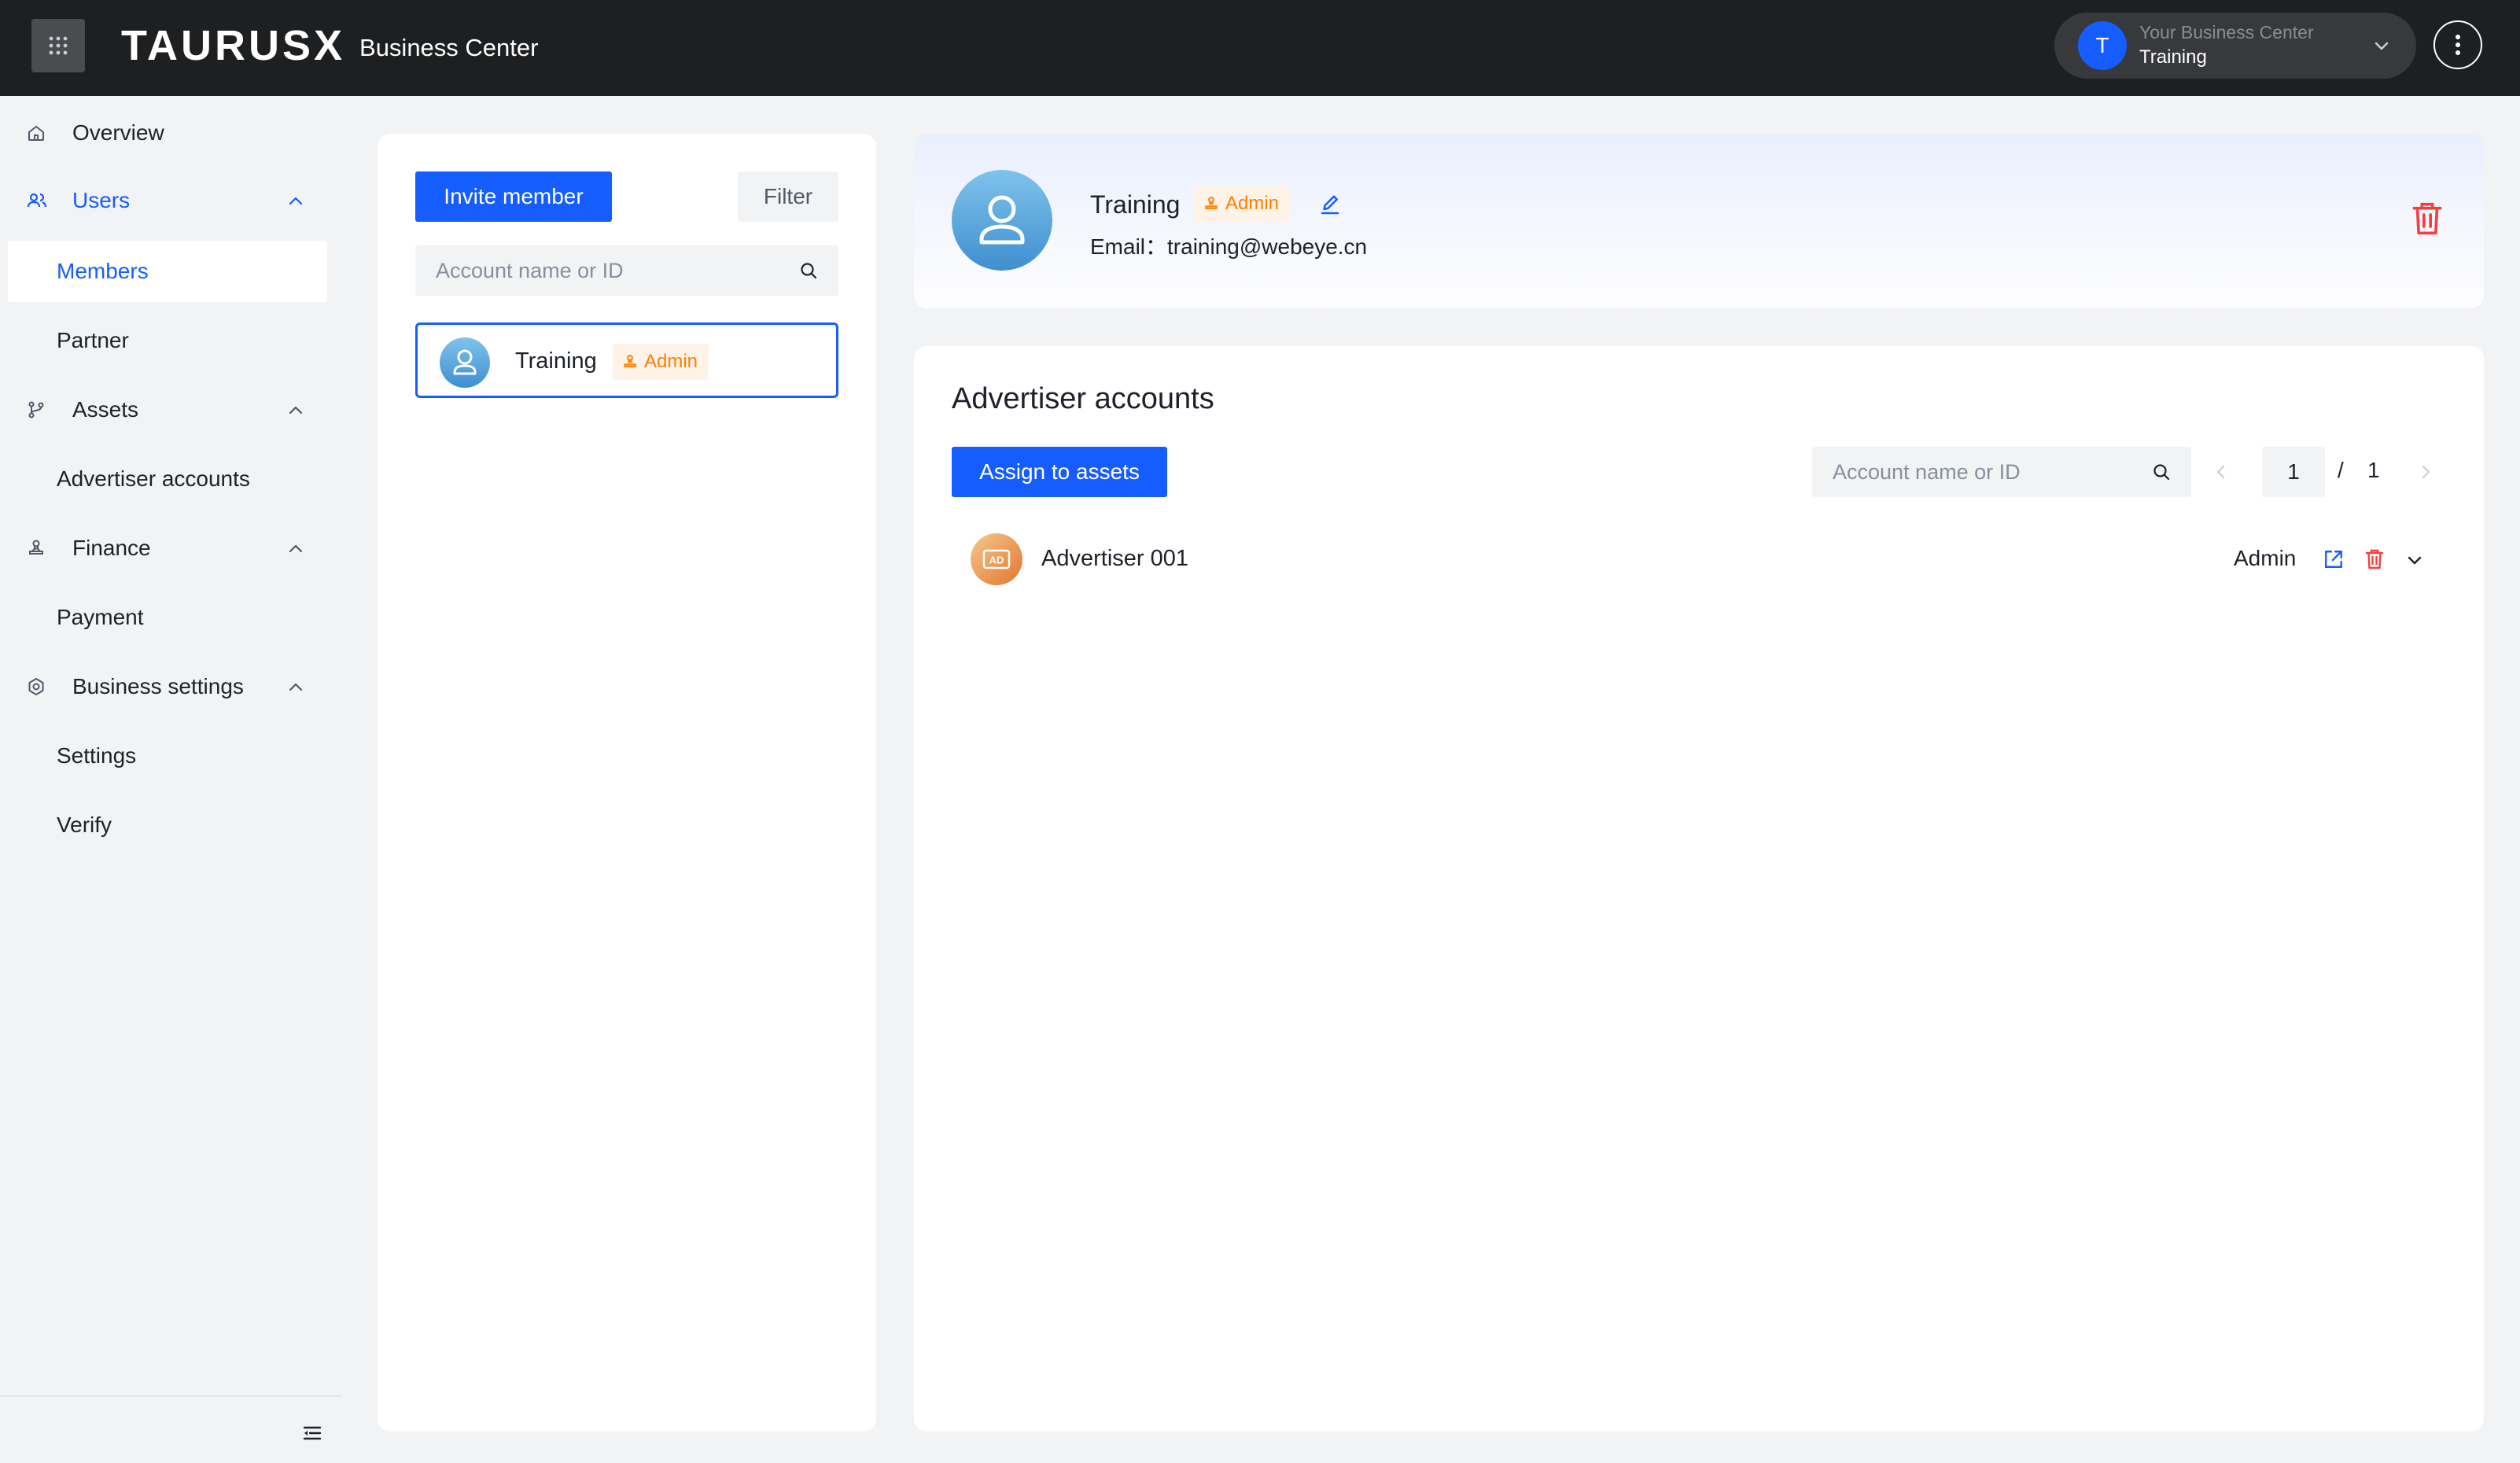 Image resolution: width=2520 pixels, height=1463 pixels. I want to click on more-vertical-icon, so click(2458, 45).